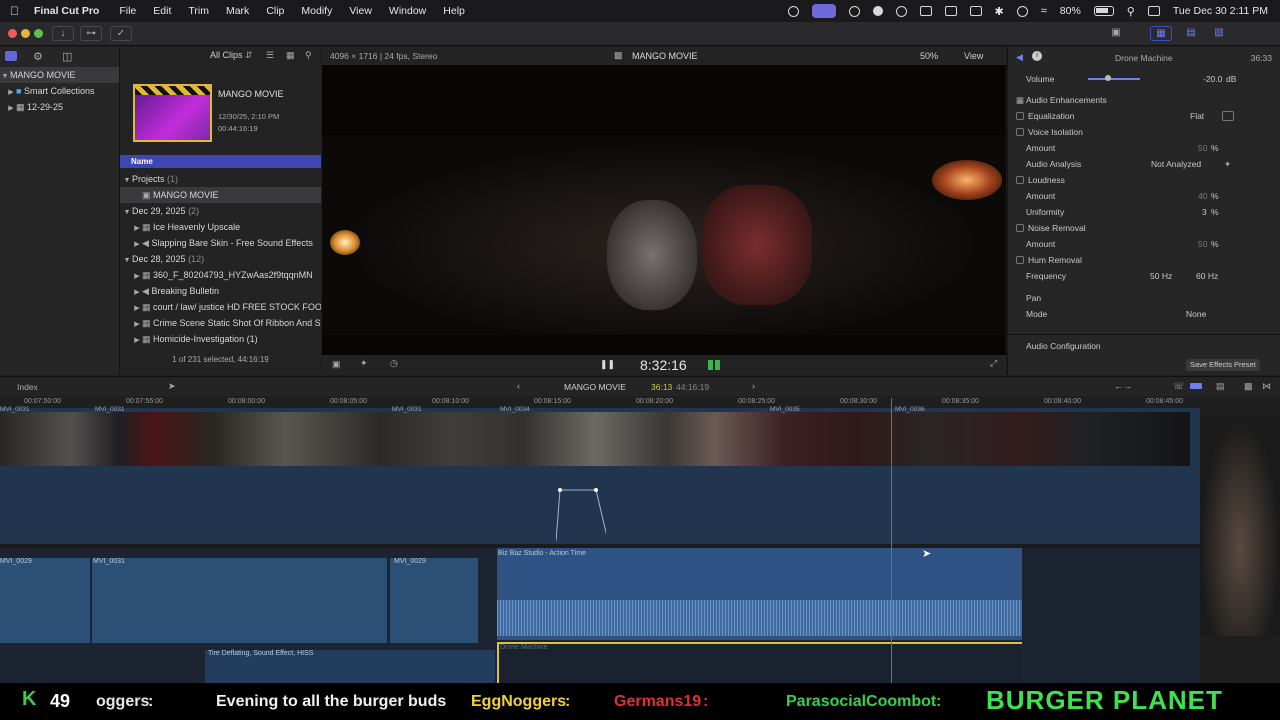 The width and height of the screenshot is (1280, 720). What do you see at coordinates (364, 363) in the screenshot?
I see `enhance-icon: ✦` at bounding box center [364, 363].